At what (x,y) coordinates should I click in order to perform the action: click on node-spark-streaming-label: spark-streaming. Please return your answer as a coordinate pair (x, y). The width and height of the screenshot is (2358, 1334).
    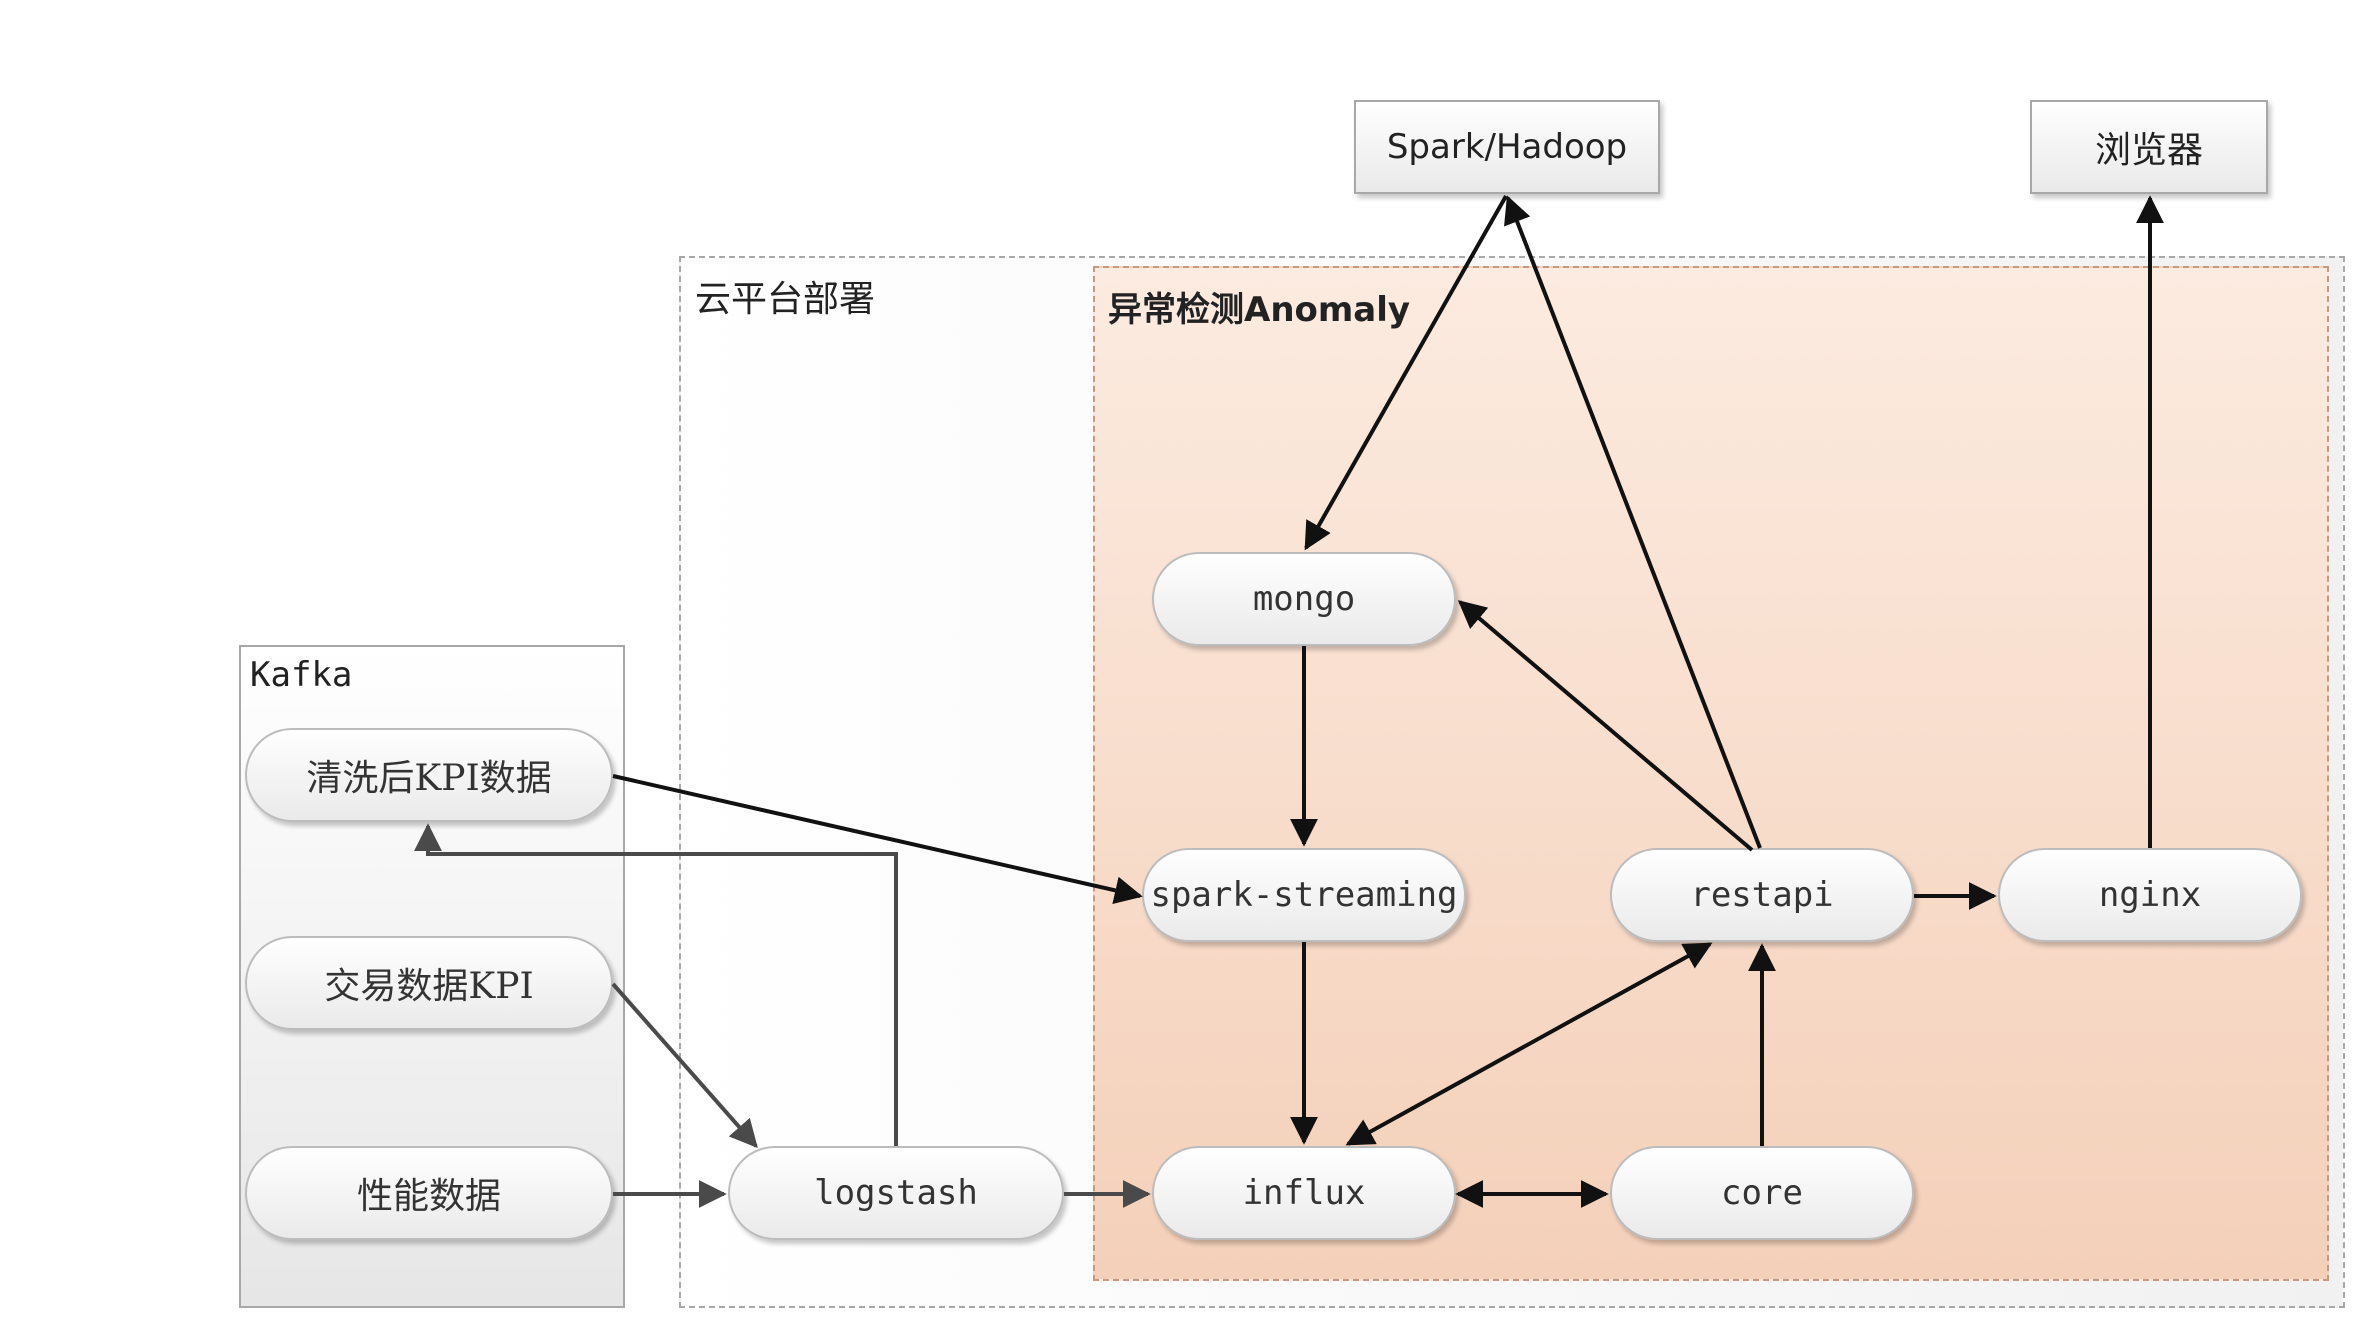
    Looking at the image, I should click on (1304, 895).